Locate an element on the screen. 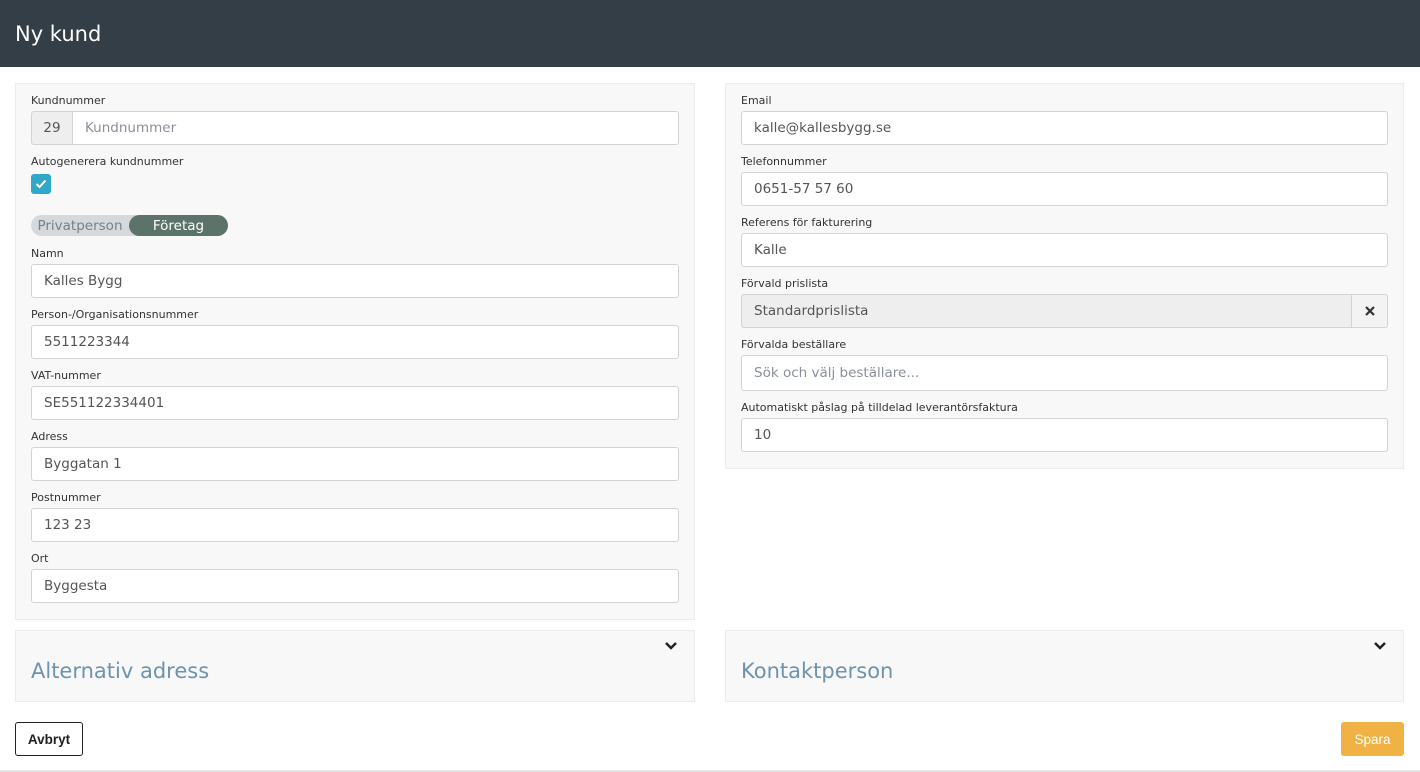  billing-ref-field: Referens för fakturering Kalle is located at coordinates (1064, 241).